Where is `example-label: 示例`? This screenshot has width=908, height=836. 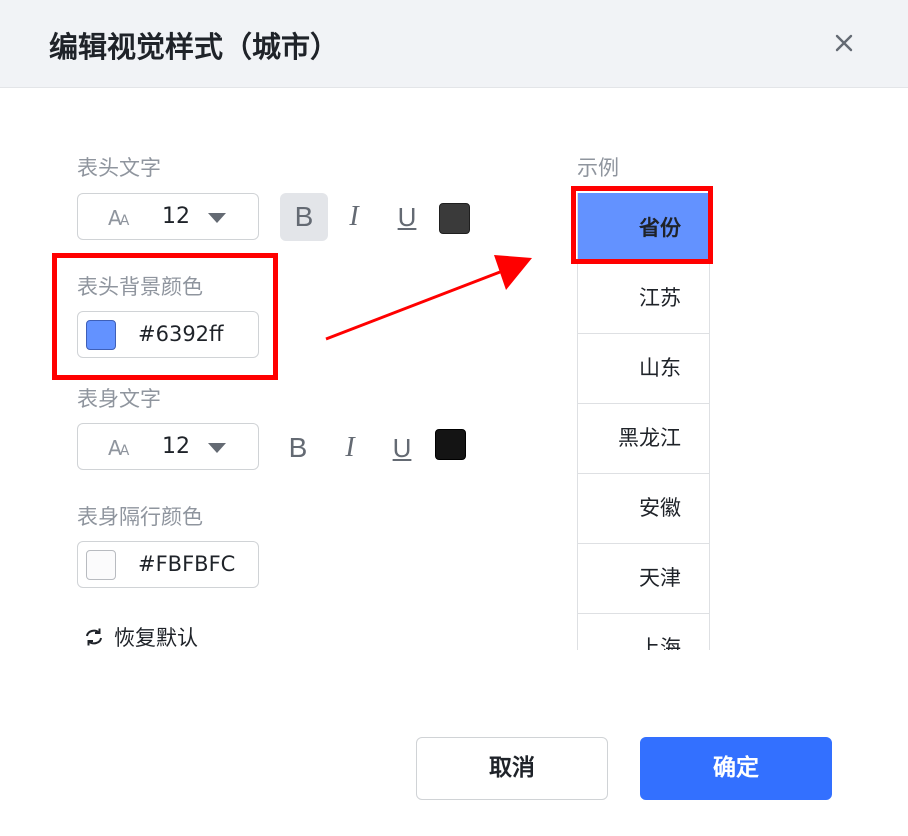 example-label: 示例 is located at coordinates (598, 168).